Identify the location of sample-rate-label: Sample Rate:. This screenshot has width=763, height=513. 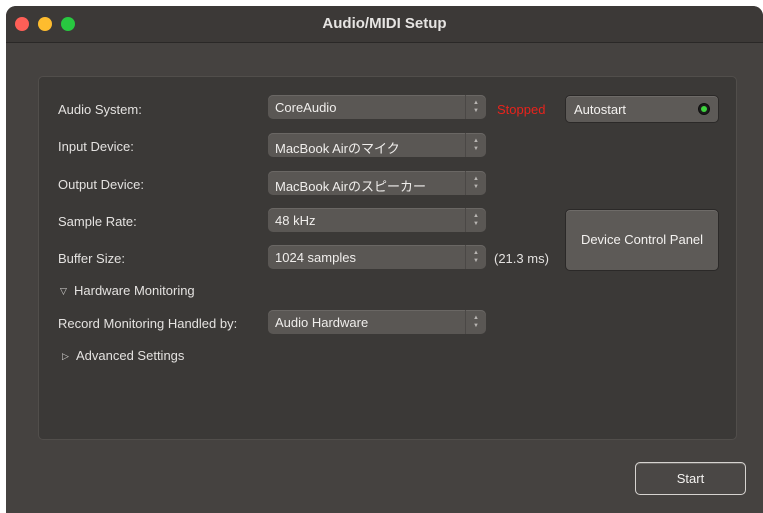
(97, 221).